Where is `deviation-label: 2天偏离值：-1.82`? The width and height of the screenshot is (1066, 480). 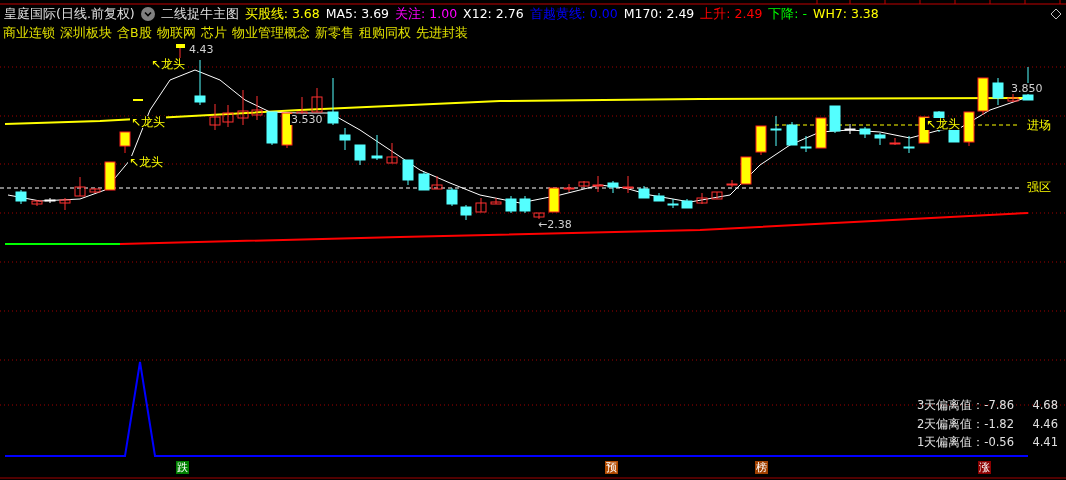 deviation-label: 2天偏离值：-1.82 is located at coordinates (964, 424).